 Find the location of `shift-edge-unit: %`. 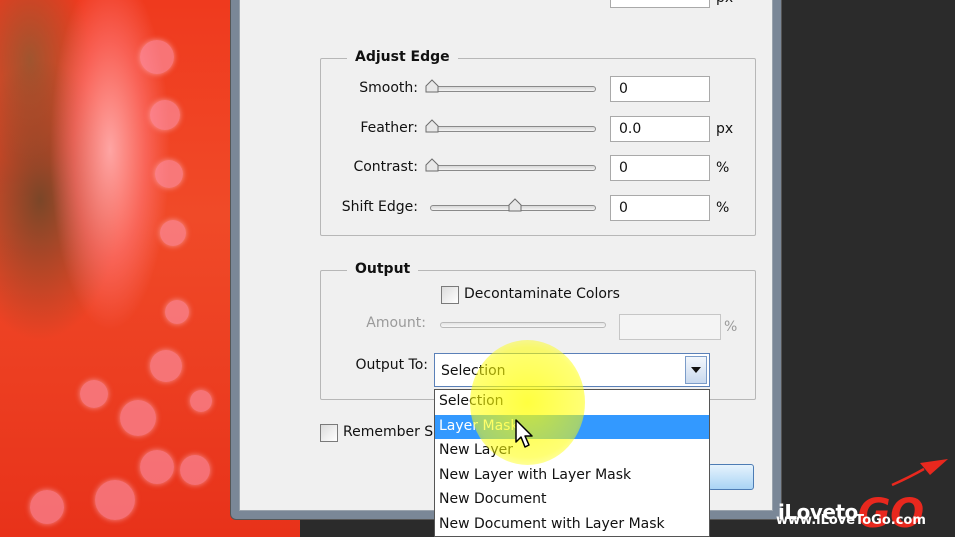

shift-edge-unit: % is located at coordinates (723, 208).